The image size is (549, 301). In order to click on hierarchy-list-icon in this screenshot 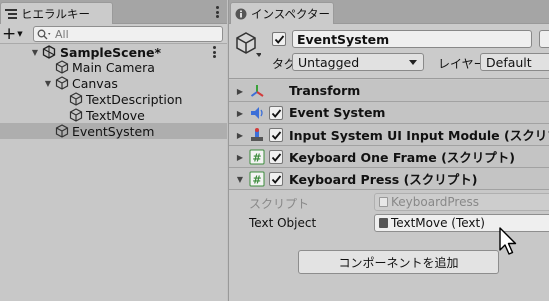, I will do `click(11, 13)`.